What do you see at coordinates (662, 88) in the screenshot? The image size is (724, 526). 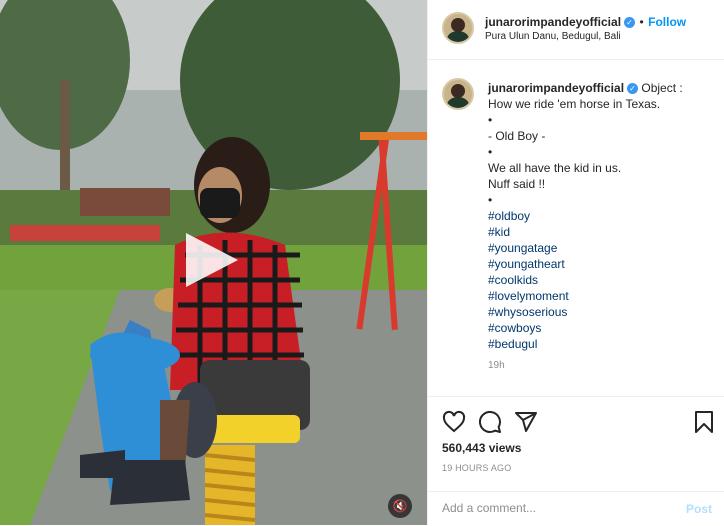 I see `caption-line: Object :` at bounding box center [662, 88].